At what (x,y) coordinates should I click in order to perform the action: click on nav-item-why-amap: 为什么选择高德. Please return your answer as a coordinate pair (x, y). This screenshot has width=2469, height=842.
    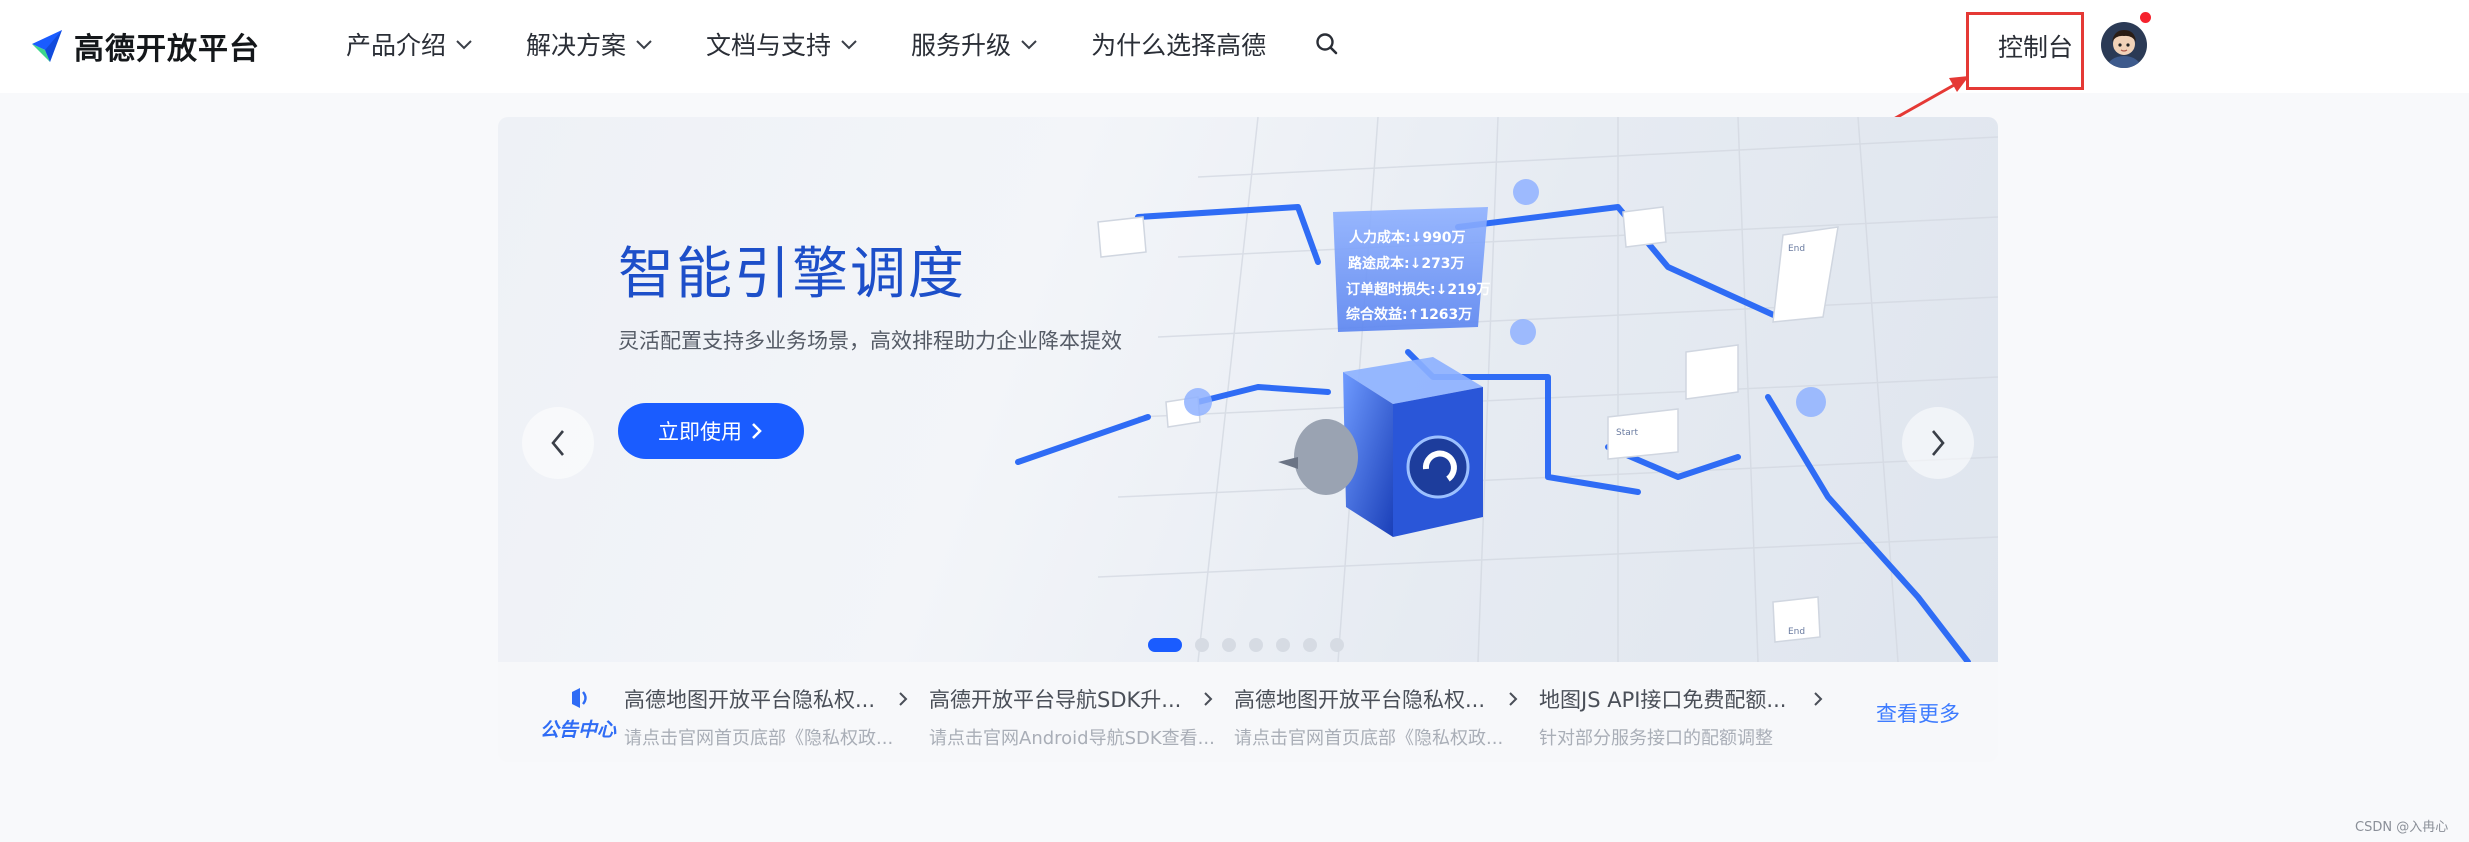
    Looking at the image, I should click on (1178, 44).